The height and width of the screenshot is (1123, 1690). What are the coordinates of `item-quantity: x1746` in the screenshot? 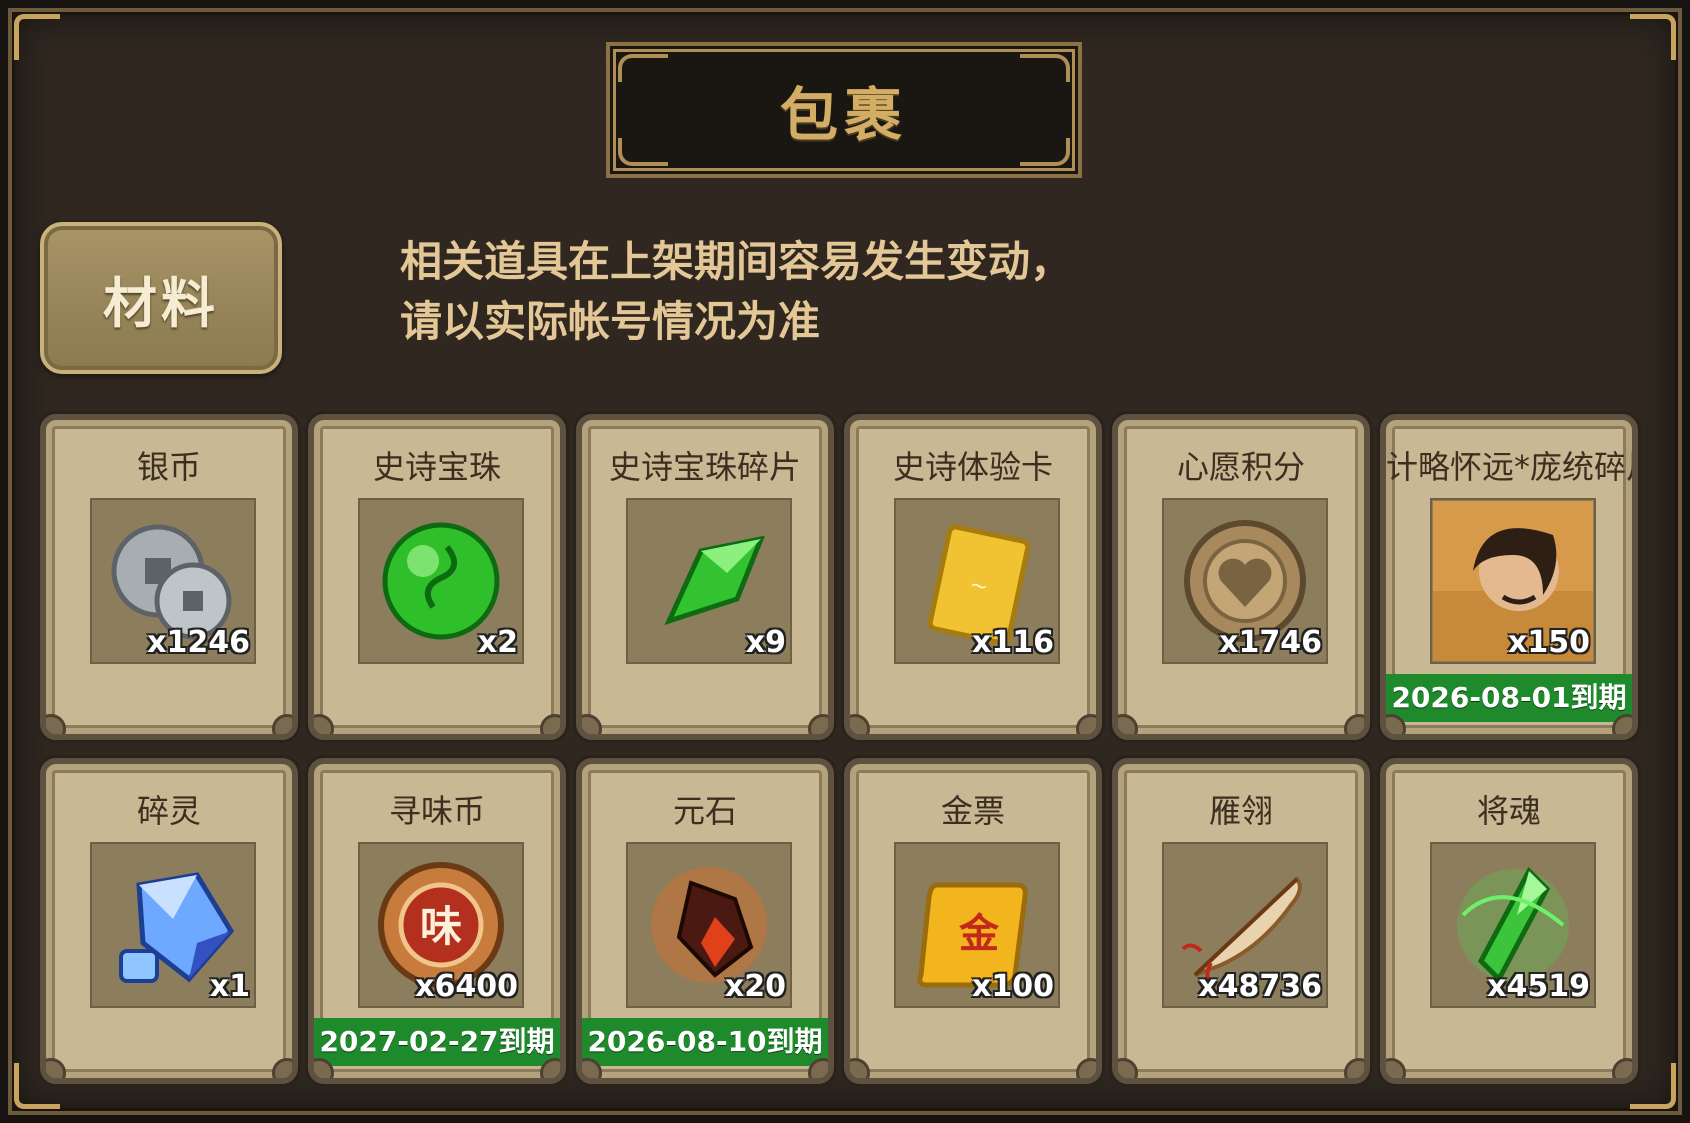 It's located at (1270, 642).